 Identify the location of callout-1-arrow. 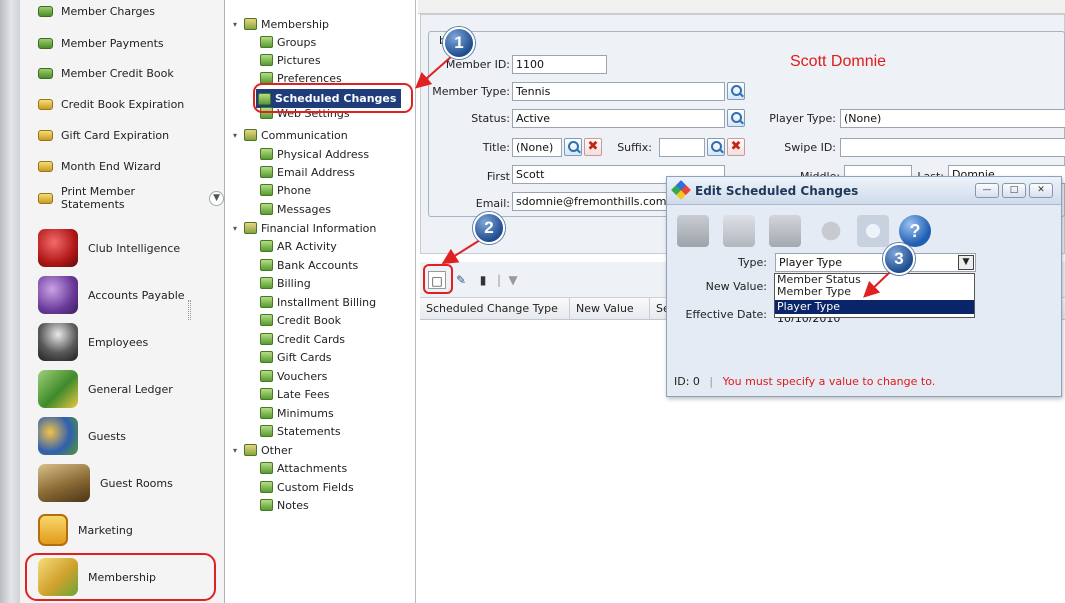
(434, 72).